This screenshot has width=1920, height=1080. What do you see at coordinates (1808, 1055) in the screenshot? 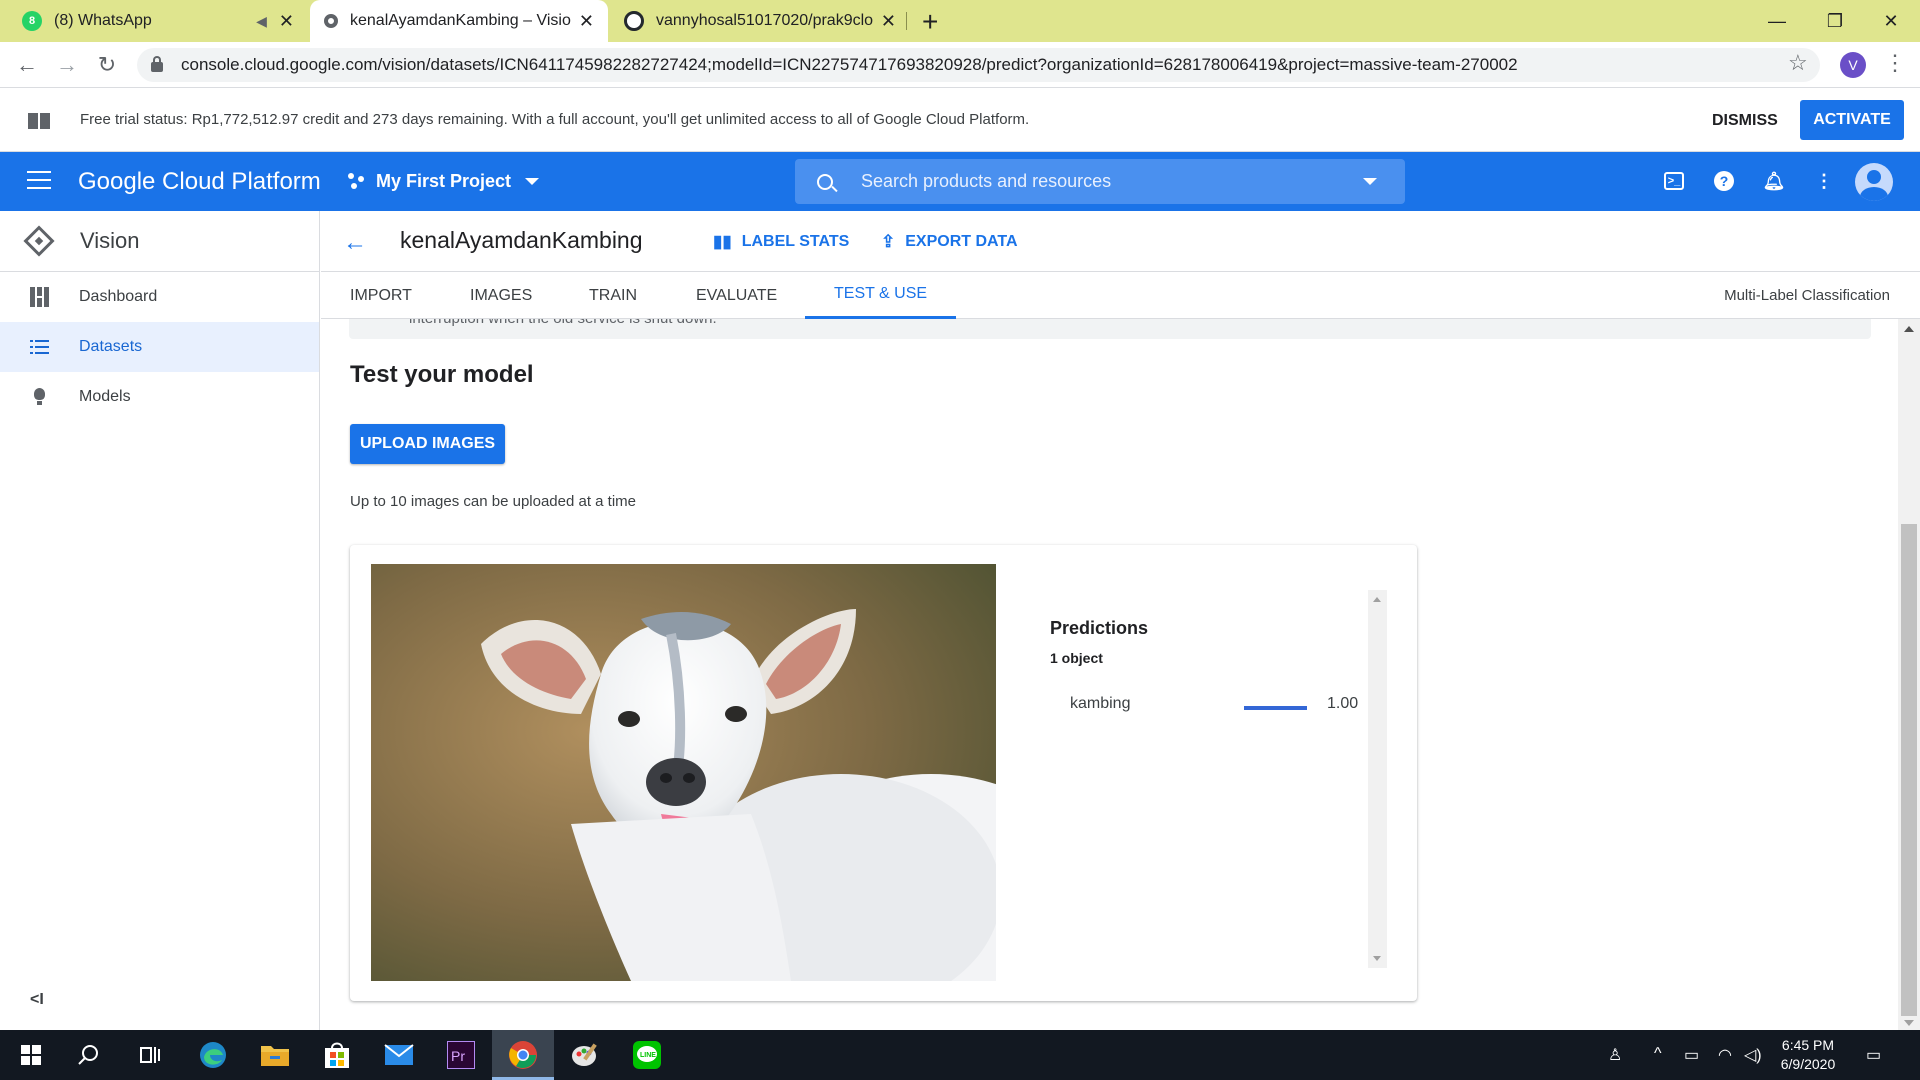
I see `system-clock: 6:45 PM 6/9/2020` at bounding box center [1808, 1055].